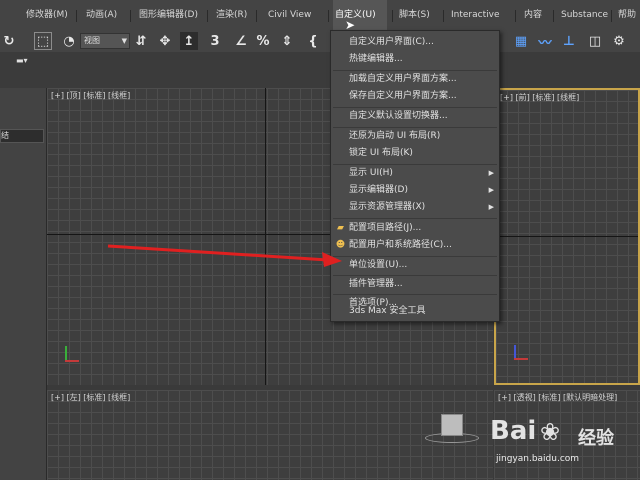 The width and height of the screenshot is (640, 480). Describe the element at coordinates (387, 311) in the screenshot. I see `menu-item-label: 3ds Max 安全工具` at that location.